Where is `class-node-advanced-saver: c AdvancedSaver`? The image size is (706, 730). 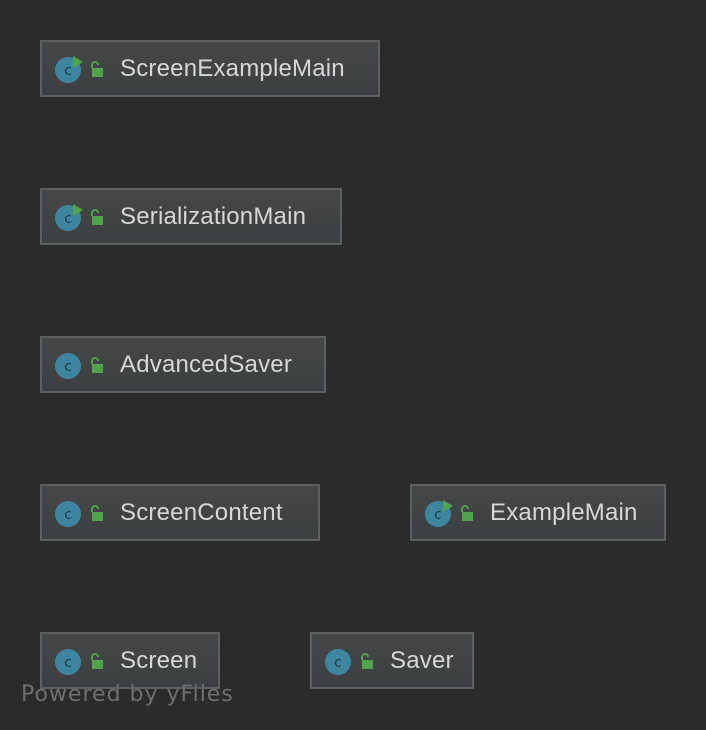 class-node-advanced-saver: c AdvancedSaver is located at coordinates (183, 364).